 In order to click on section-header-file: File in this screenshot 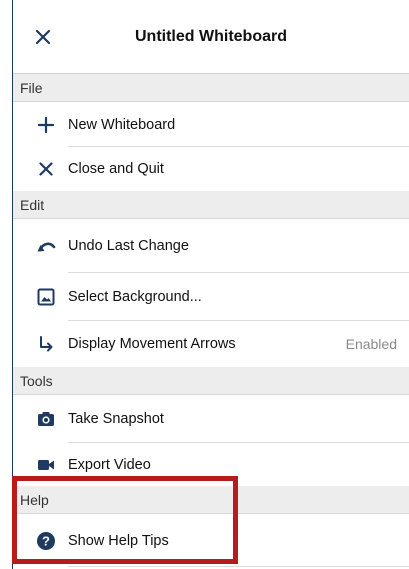, I will do `click(211, 88)`.